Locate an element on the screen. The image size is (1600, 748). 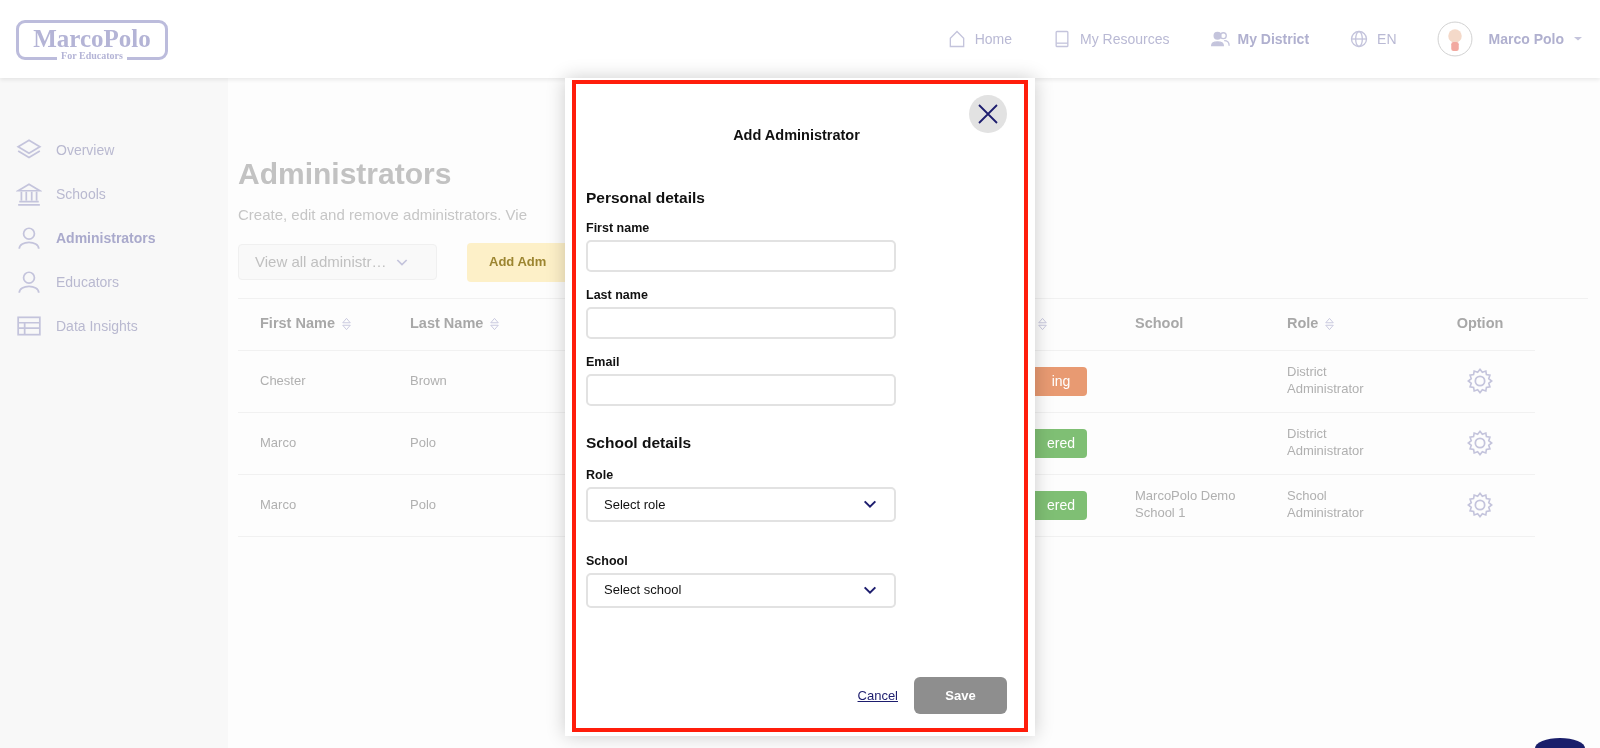
table-cell: Brown is located at coordinates (463, 381).